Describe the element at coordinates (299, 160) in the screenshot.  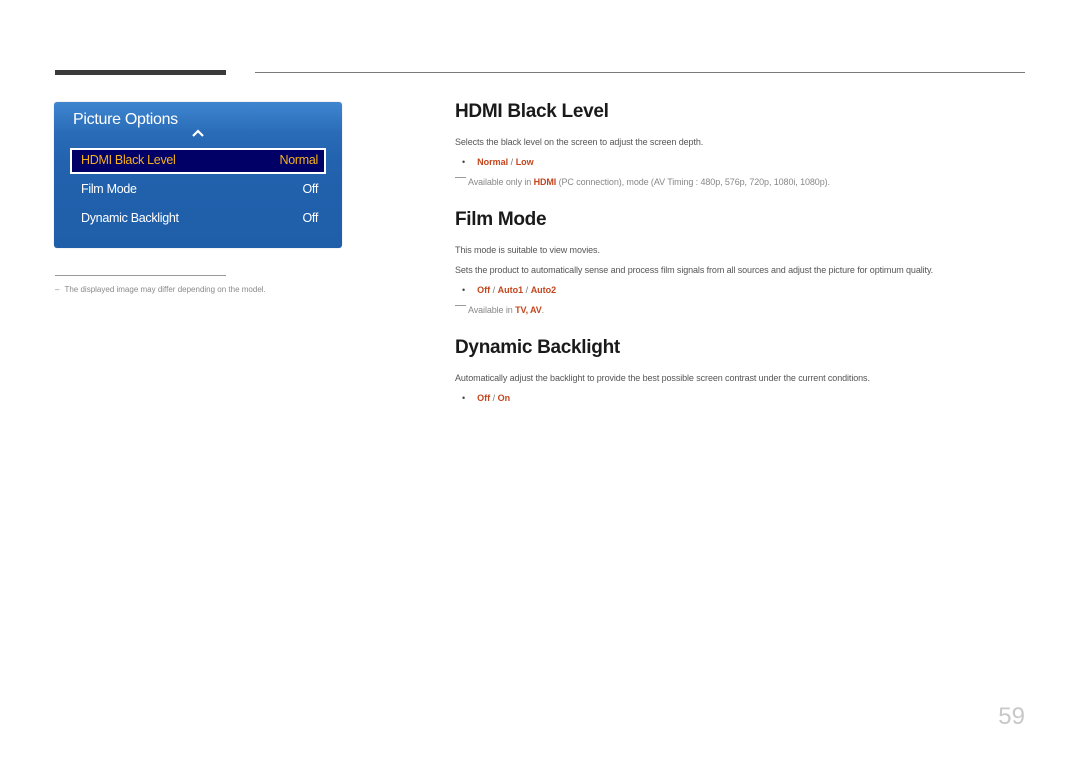
I see `menu-item-value: Normal` at that location.